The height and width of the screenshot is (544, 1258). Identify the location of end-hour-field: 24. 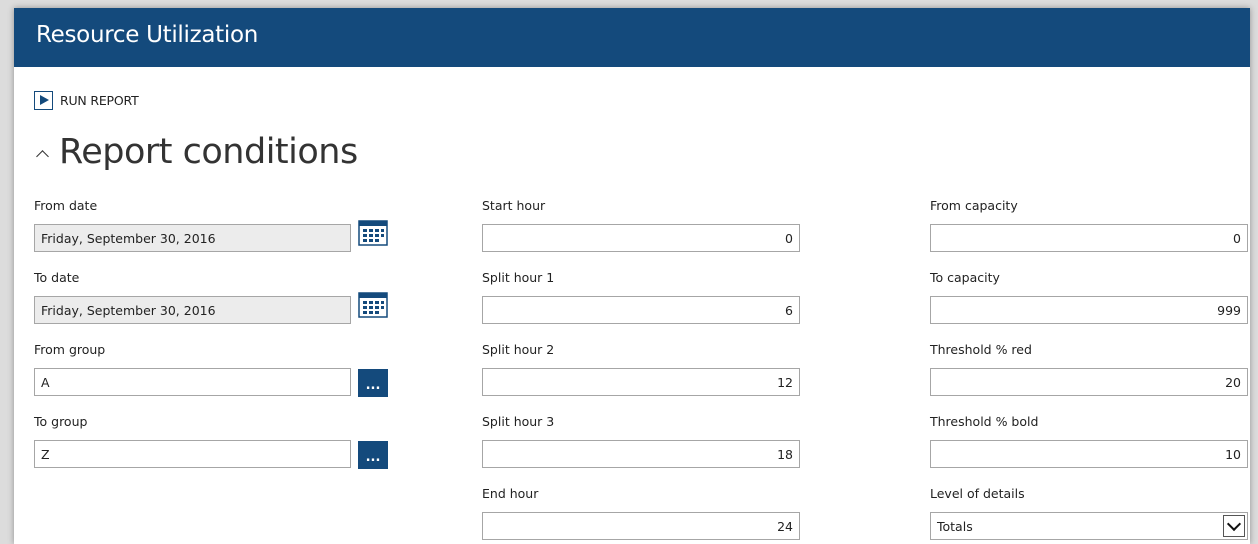
(641, 526).